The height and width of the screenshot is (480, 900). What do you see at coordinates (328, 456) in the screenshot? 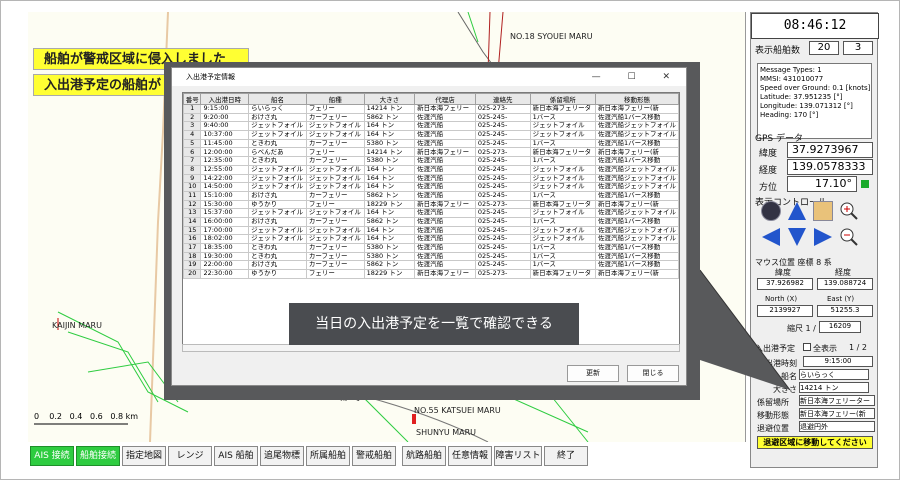
I see `own-ship-button: 所属船舶` at bounding box center [328, 456].